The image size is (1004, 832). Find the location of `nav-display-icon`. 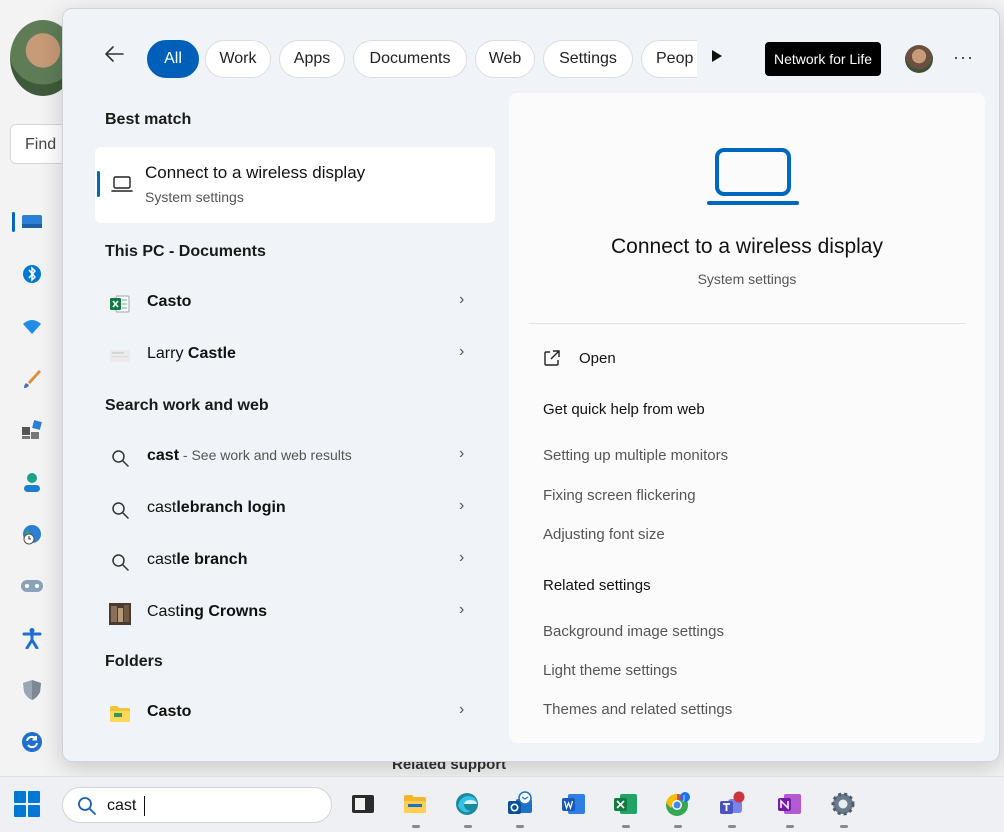

nav-display-icon is located at coordinates (32, 222).